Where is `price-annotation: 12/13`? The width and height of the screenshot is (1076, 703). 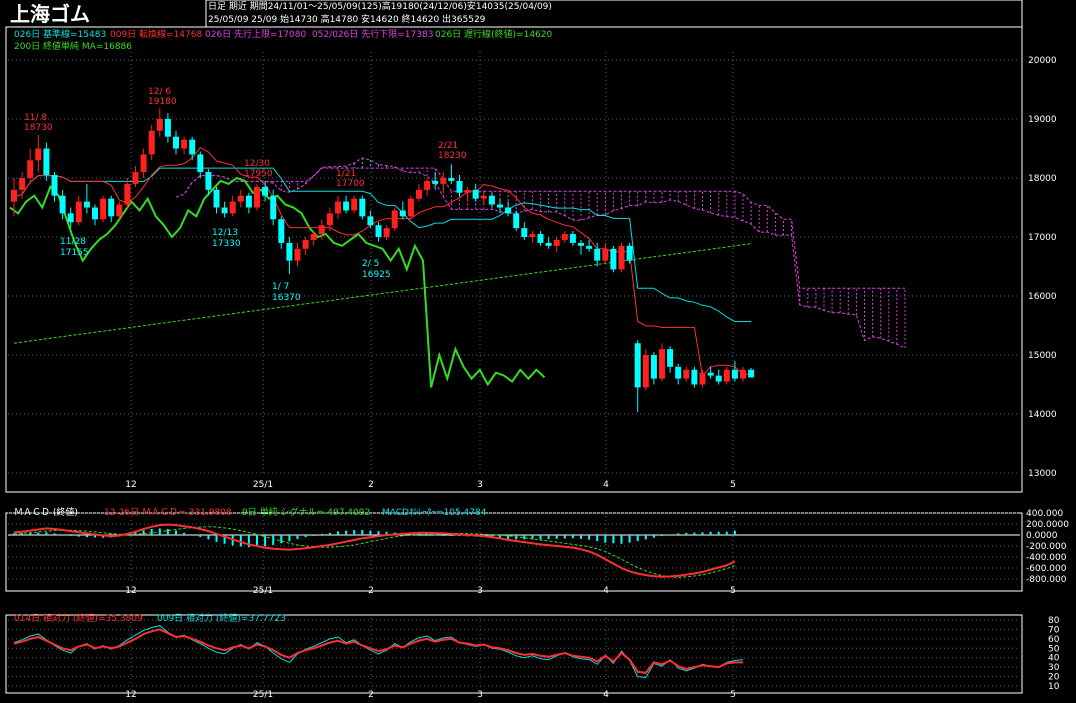
price-annotation: 12/13 is located at coordinates (225, 233).